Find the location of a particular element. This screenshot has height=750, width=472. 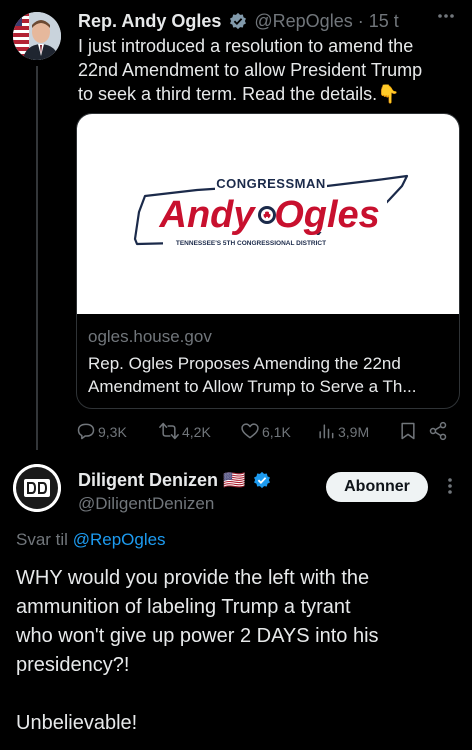

tweet-actions: 9,3K 4,2K 6,1K 3,9M is located at coordinates (266, 432).